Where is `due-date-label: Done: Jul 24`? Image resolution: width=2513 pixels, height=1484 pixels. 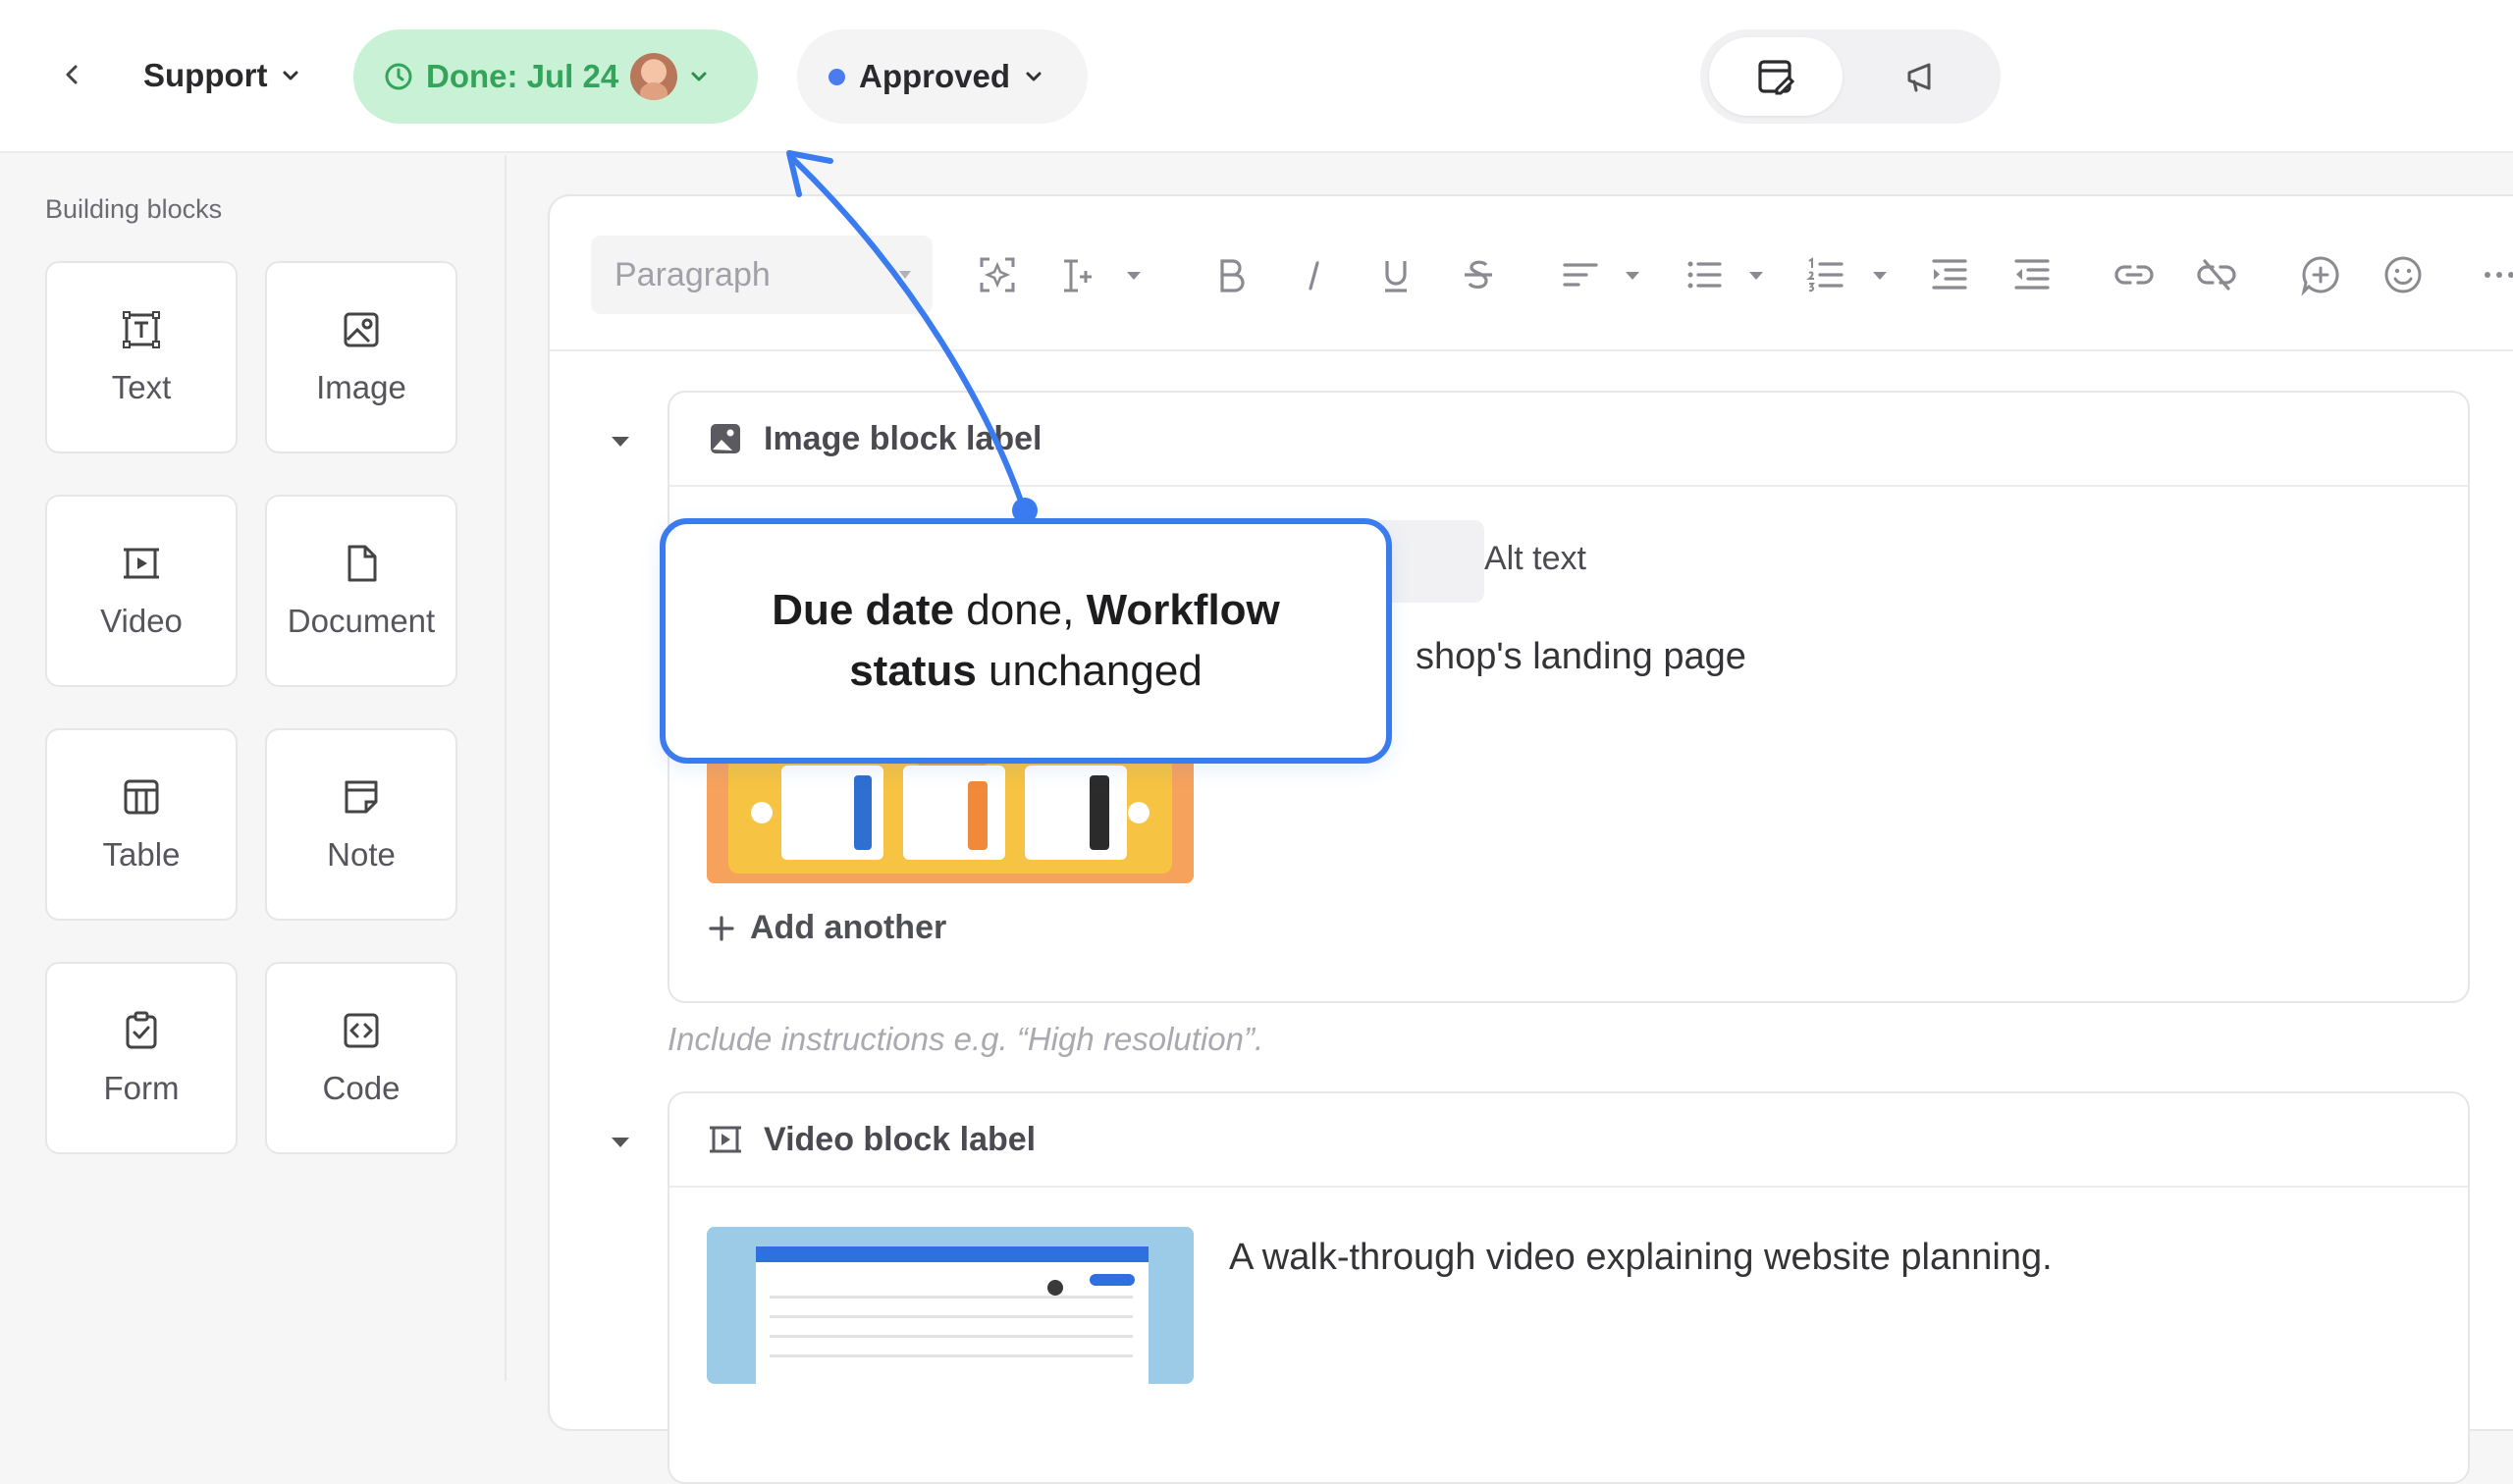 due-date-label: Done: Jul 24 is located at coordinates (522, 76).